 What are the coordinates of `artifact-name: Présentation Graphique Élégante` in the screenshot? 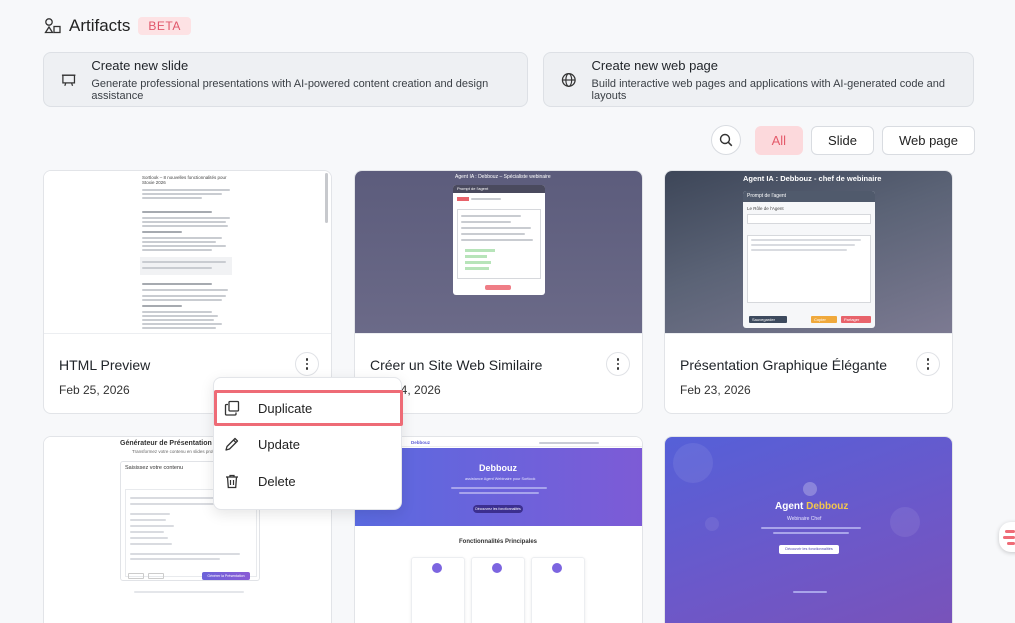 It's located at (784, 365).